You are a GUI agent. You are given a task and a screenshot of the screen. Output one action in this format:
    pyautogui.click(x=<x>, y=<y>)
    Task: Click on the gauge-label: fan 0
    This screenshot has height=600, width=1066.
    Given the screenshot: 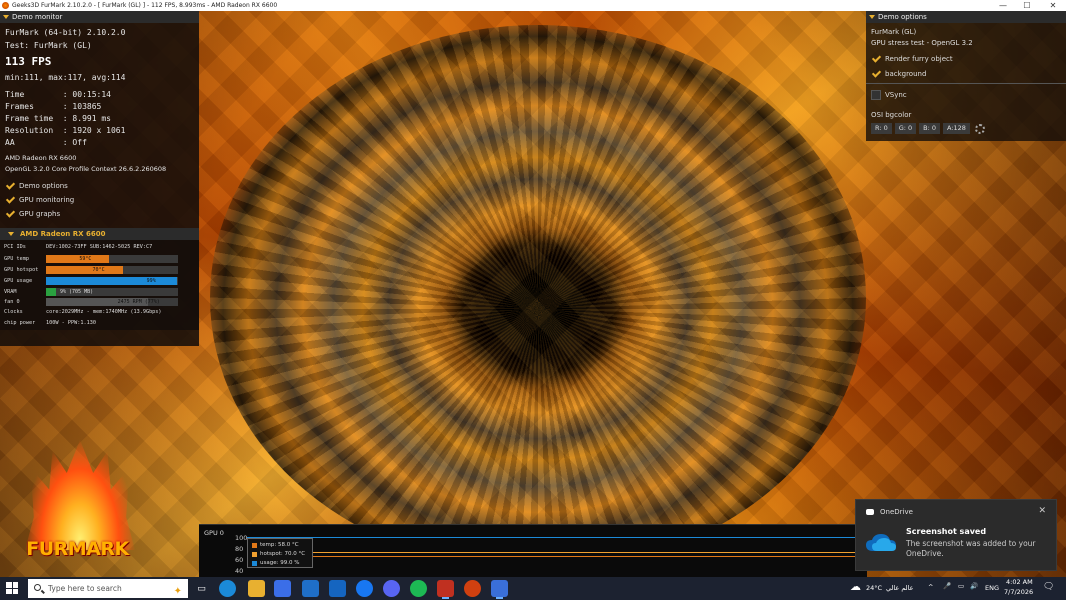 What is the action you would take?
    pyautogui.click(x=12, y=302)
    